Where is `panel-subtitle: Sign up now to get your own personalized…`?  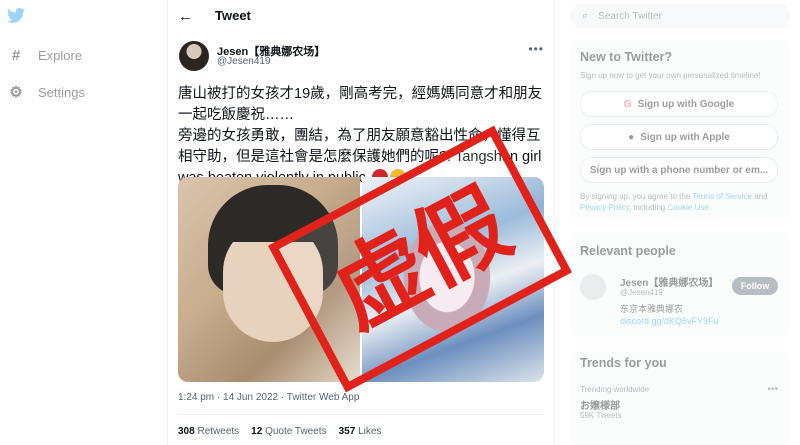 panel-subtitle: Sign up now to get your own personalized… is located at coordinates (670, 75).